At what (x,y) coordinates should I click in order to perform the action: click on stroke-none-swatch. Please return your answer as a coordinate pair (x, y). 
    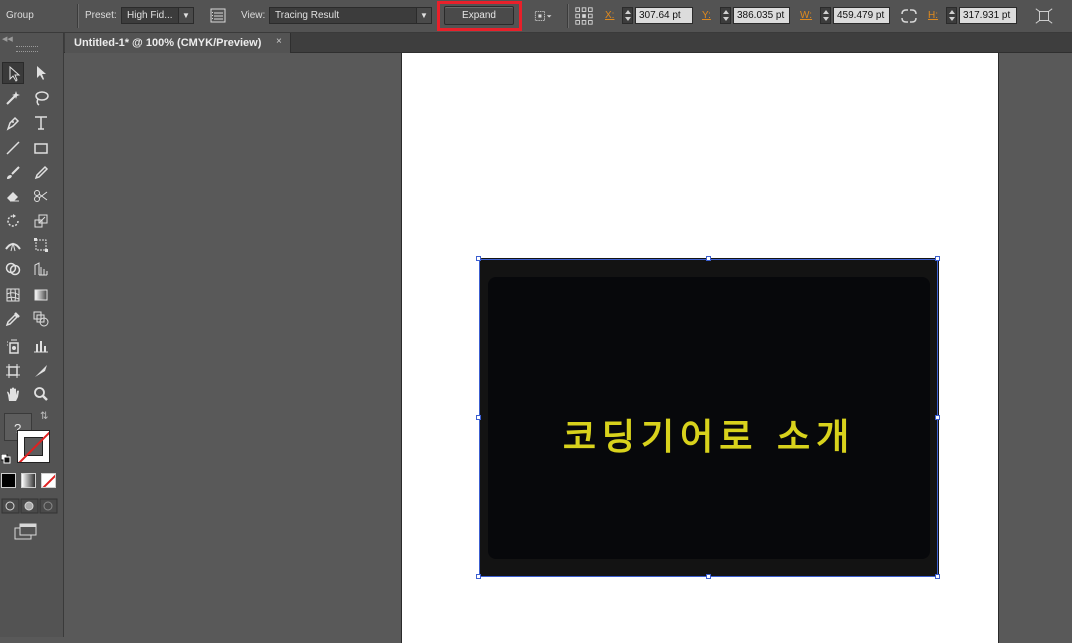
    Looking at the image, I should click on (33, 446).